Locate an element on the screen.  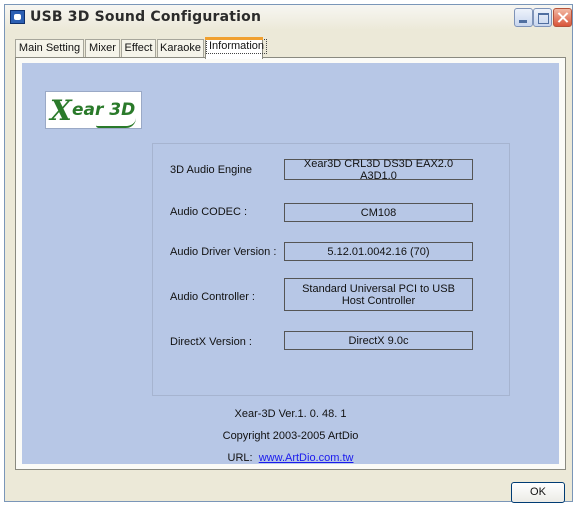
audio-engine-label: 3D Audio Engine is located at coordinates (211, 170).